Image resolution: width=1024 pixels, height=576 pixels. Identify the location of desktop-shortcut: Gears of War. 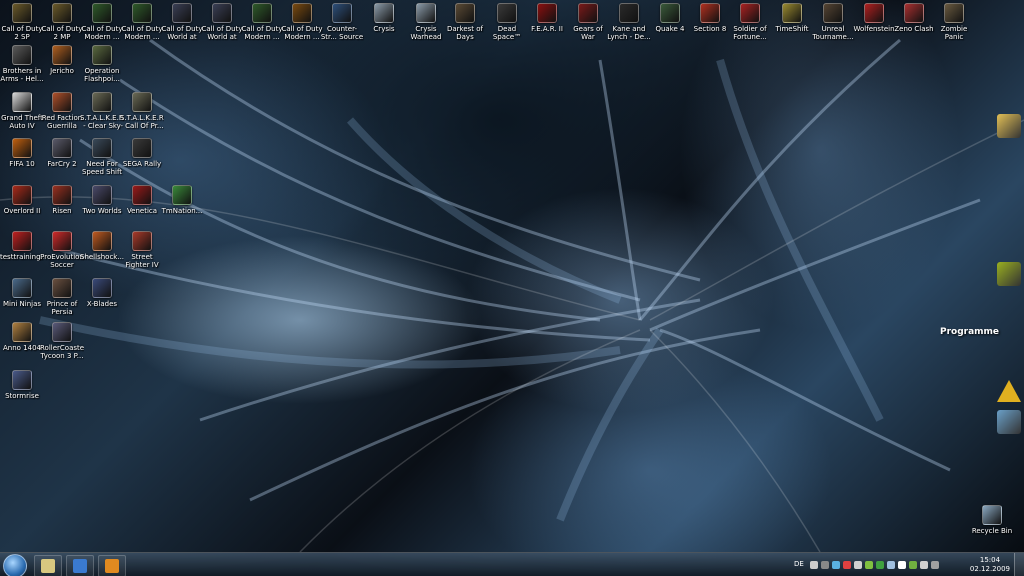
(588, 22).